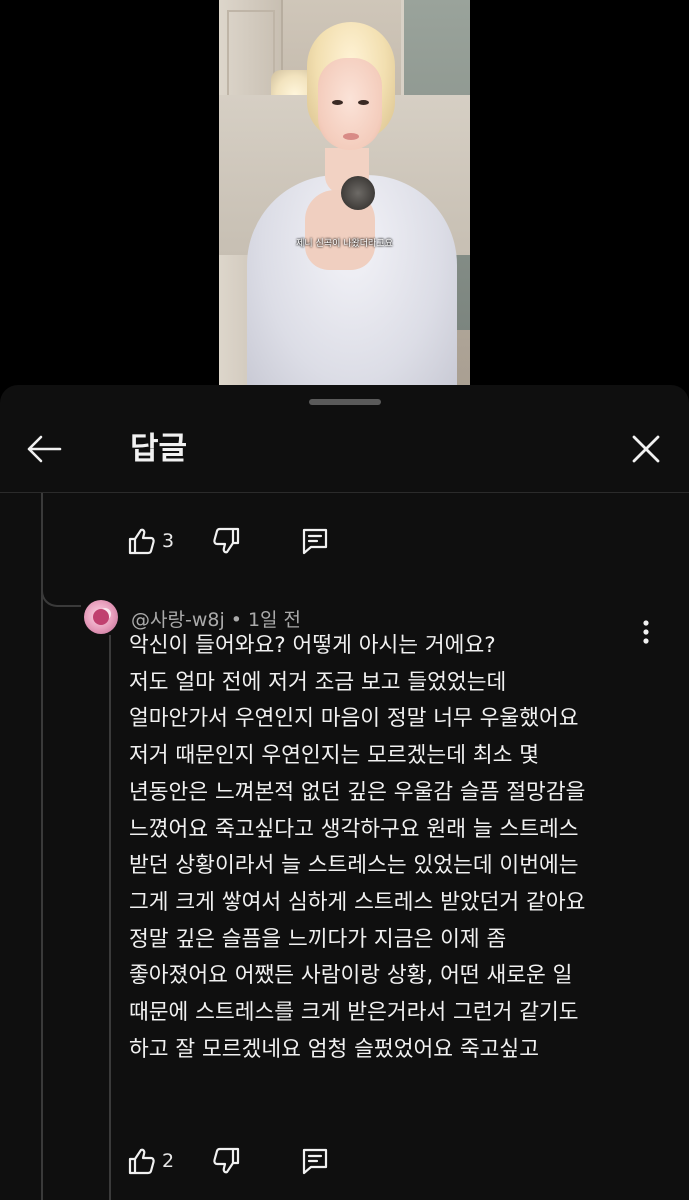 The height and width of the screenshot is (1200, 689). Describe the element at coordinates (344, 244) in the screenshot. I see `video-subtitle: 제니 신곡이 나왔더라고요` at that location.